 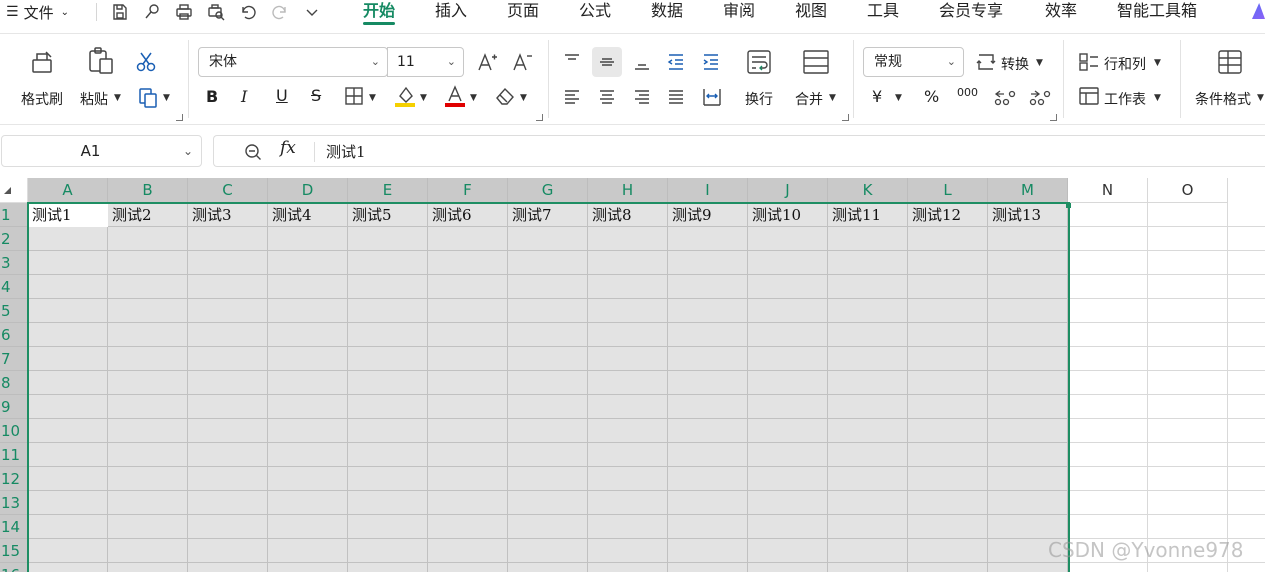 What do you see at coordinates (1157, 63) in the screenshot?
I see `rows-columns-dropdown-icon: ▼` at bounding box center [1157, 63].